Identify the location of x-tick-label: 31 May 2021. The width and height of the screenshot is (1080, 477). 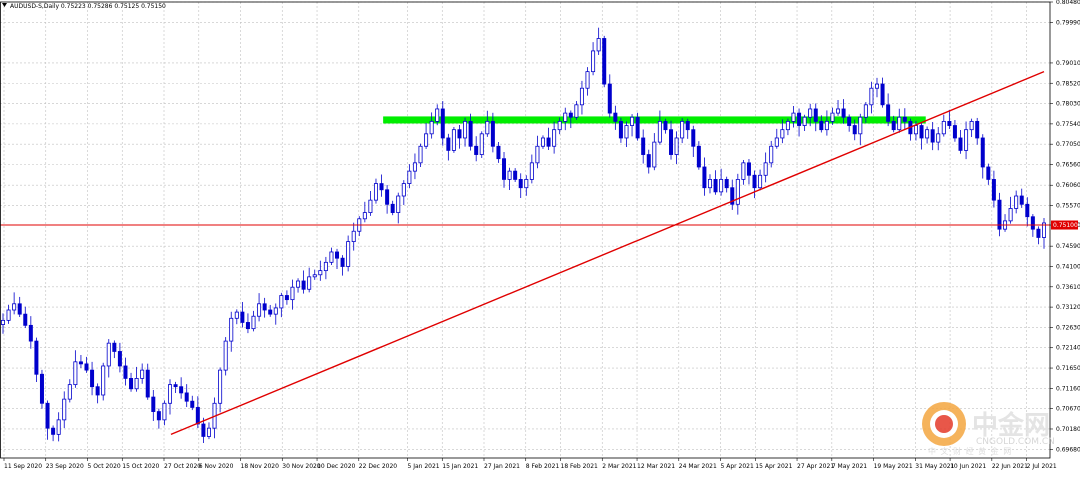
(934, 466).